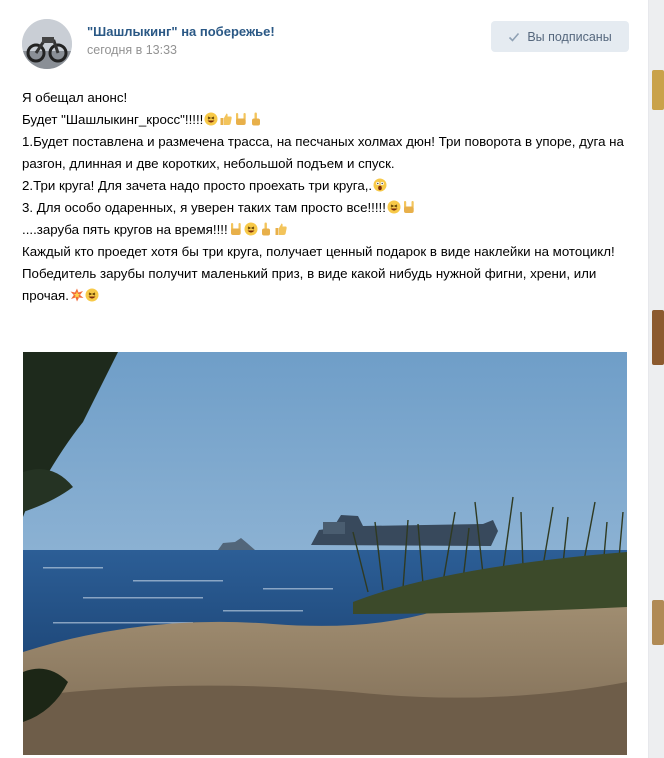 The width and height of the screenshot is (664, 758). I want to click on post-line: Я обещал анонс!, so click(75, 97).